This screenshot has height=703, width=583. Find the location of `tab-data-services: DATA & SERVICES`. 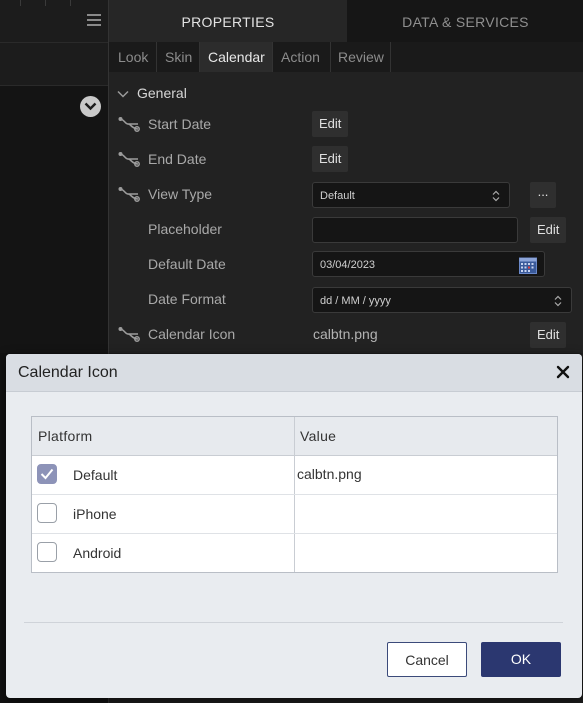

tab-data-services: DATA & SERVICES is located at coordinates (465, 21).